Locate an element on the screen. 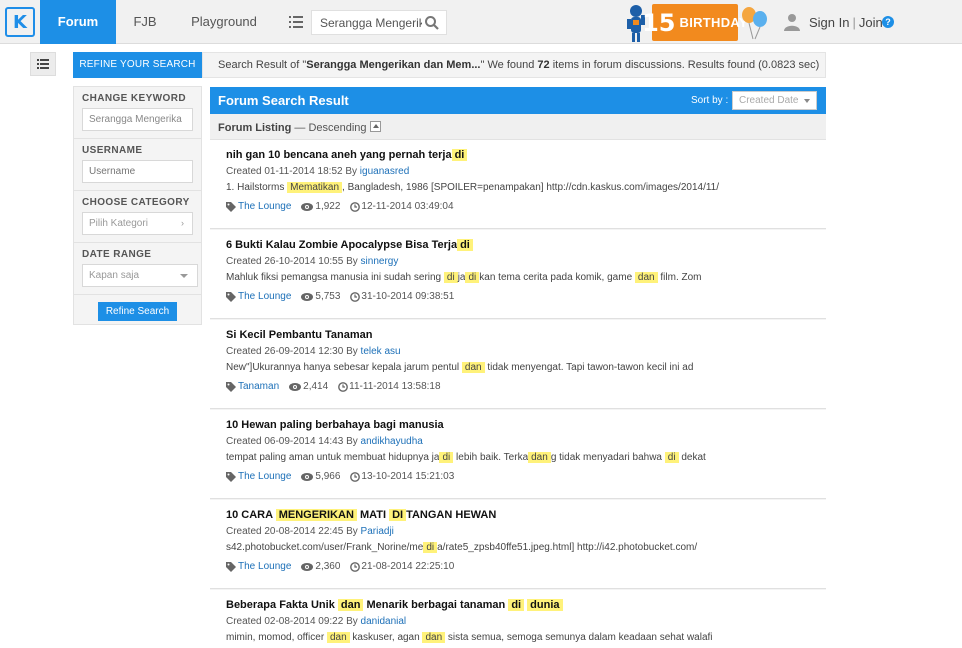  sort-value: Created Date is located at coordinates (769, 100).